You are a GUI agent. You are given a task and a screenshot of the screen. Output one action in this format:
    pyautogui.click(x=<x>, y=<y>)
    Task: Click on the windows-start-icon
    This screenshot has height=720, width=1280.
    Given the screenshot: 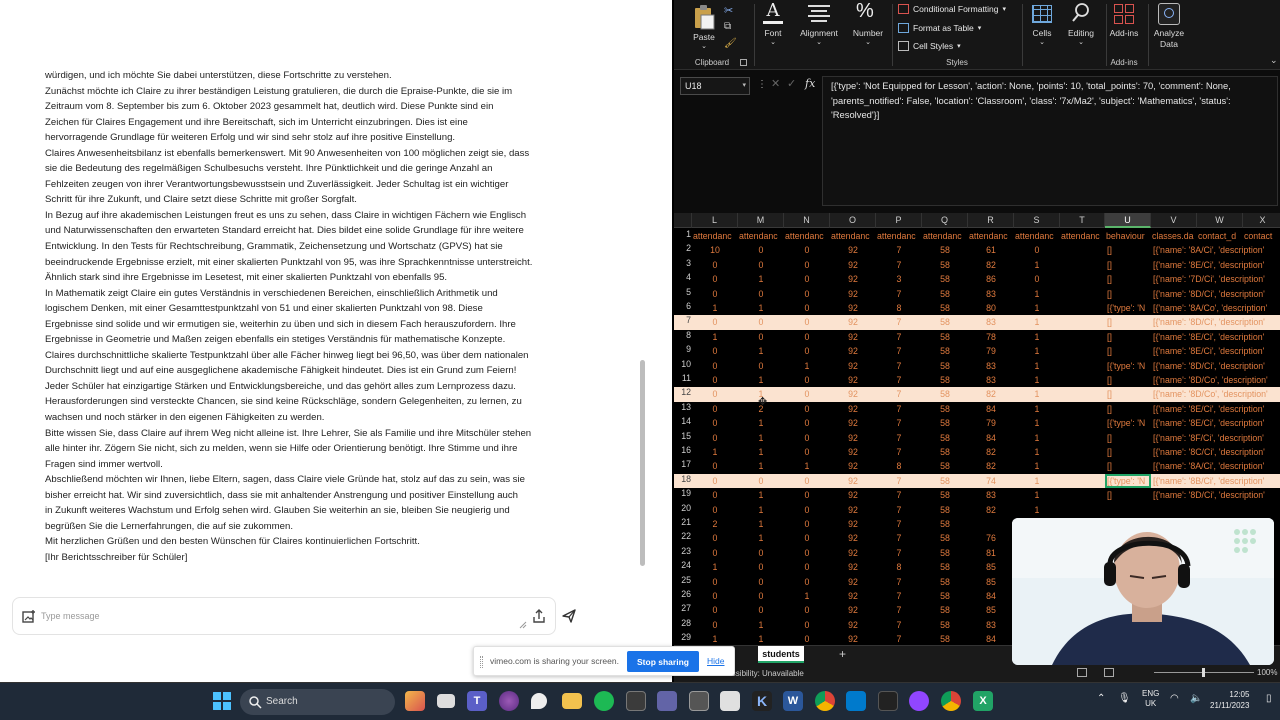 What is the action you would take?
    pyautogui.click(x=222, y=701)
    